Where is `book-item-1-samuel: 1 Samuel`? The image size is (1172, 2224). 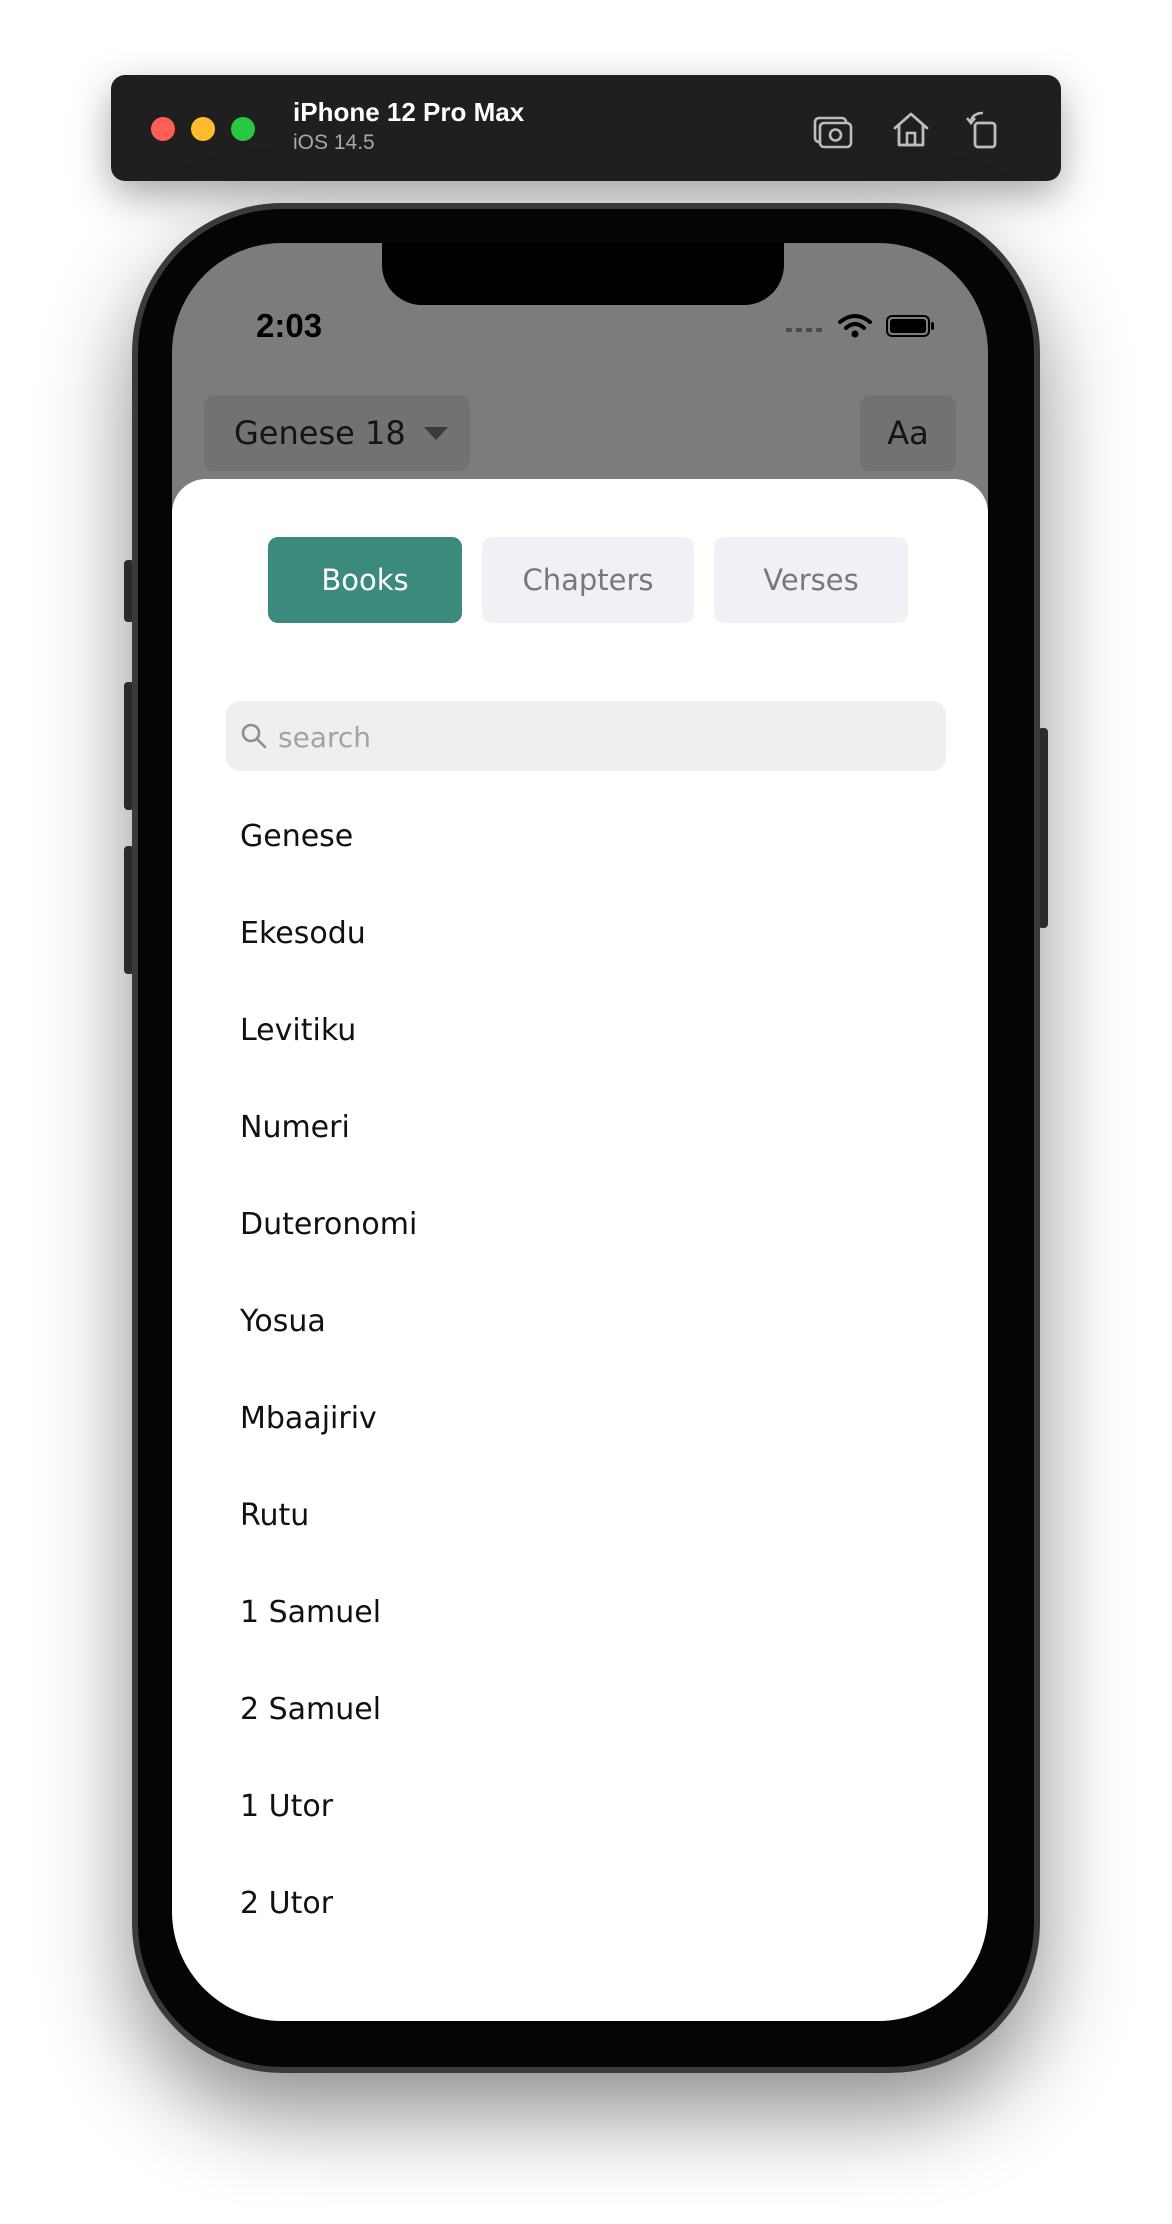 book-item-1-samuel: 1 Samuel is located at coordinates (580, 1641).